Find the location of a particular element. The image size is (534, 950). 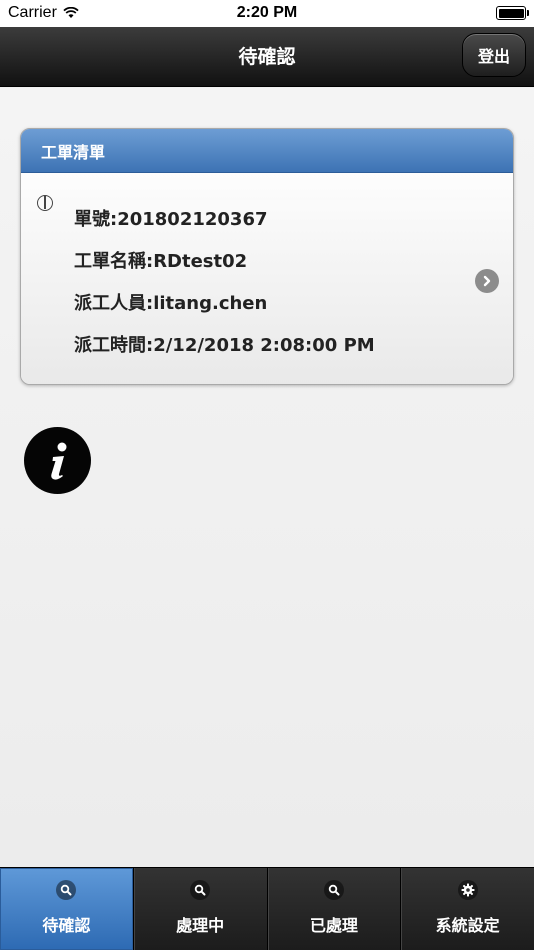

tab-bar: 待確認 處理中 已處理 系統設定 is located at coordinates (267, 908).